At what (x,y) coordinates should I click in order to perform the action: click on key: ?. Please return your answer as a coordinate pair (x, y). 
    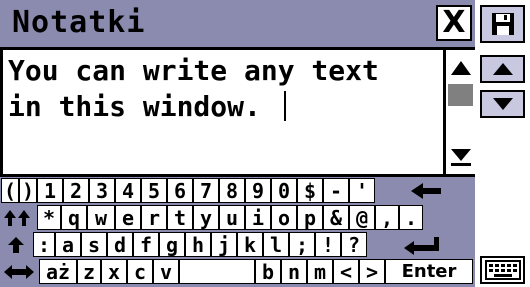
    Looking at the image, I should click on (354, 244).